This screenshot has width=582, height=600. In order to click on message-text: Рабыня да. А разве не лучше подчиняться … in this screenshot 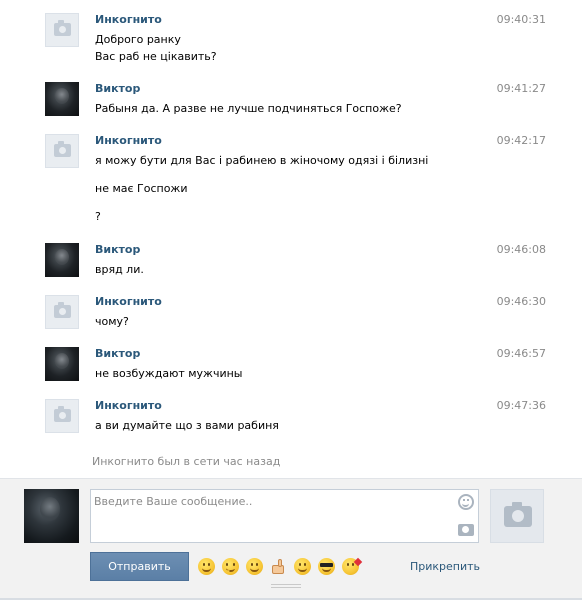, I will do `click(248, 108)`.